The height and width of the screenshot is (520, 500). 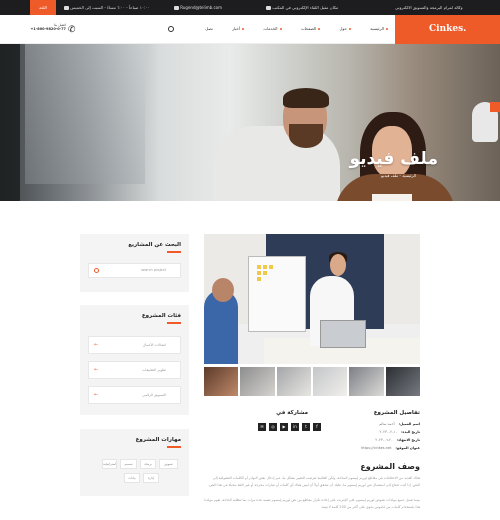 What do you see at coordinates (234, 28) in the screenshot?
I see `nav-item-news: أخبار` at bounding box center [234, 28].